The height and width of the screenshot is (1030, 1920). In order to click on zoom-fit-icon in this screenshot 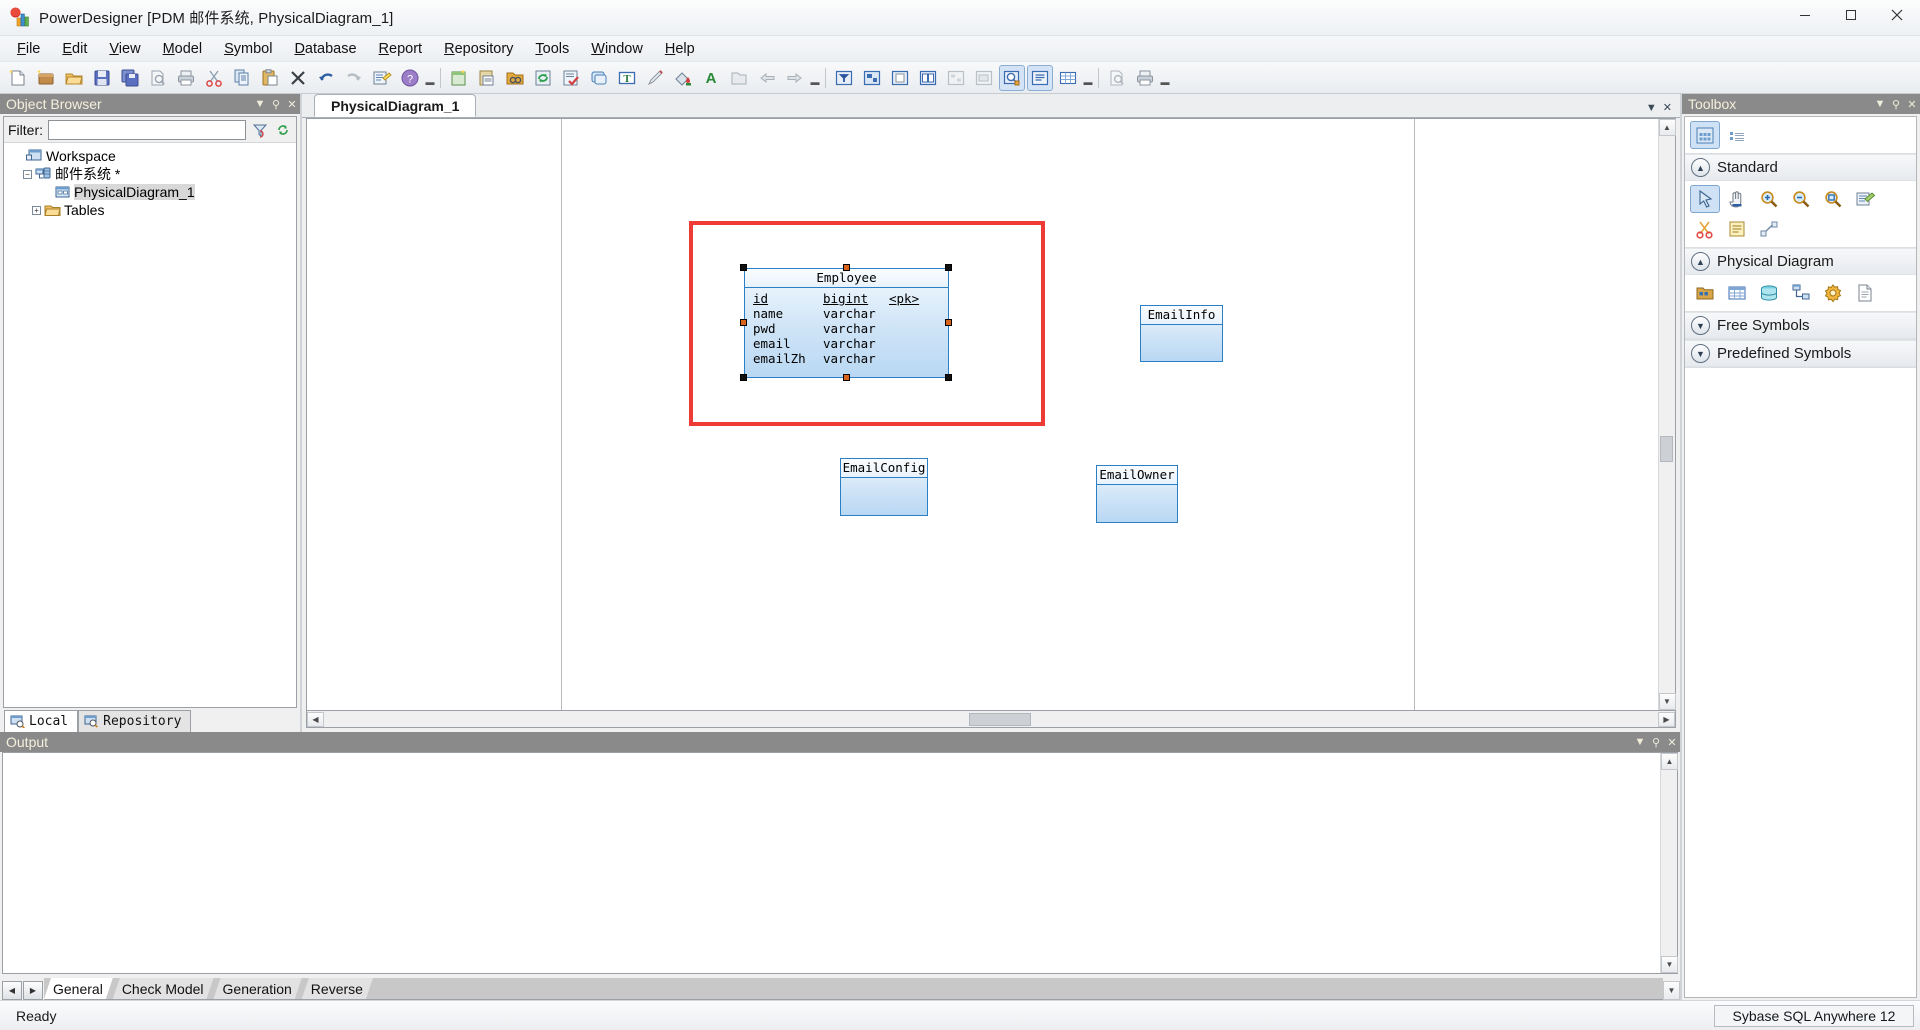, I will do `click(1833, 199)`.